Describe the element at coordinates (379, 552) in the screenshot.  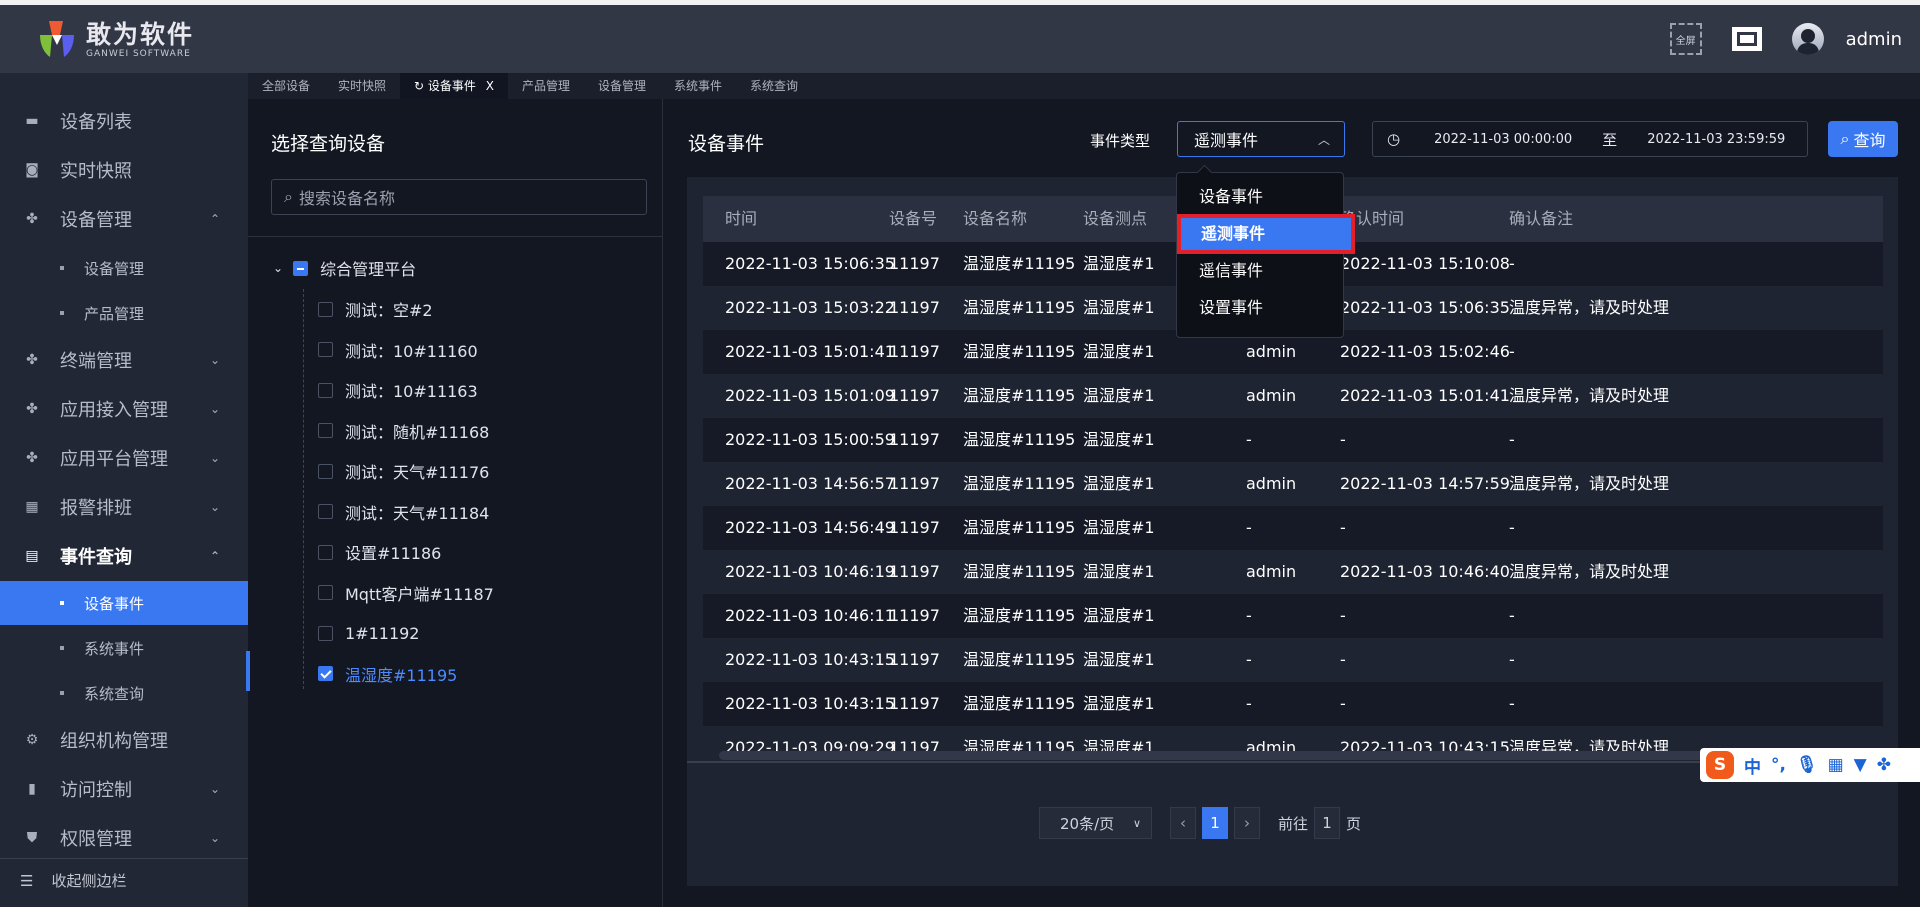
I see `tree-node: 设置#11186` at that location.